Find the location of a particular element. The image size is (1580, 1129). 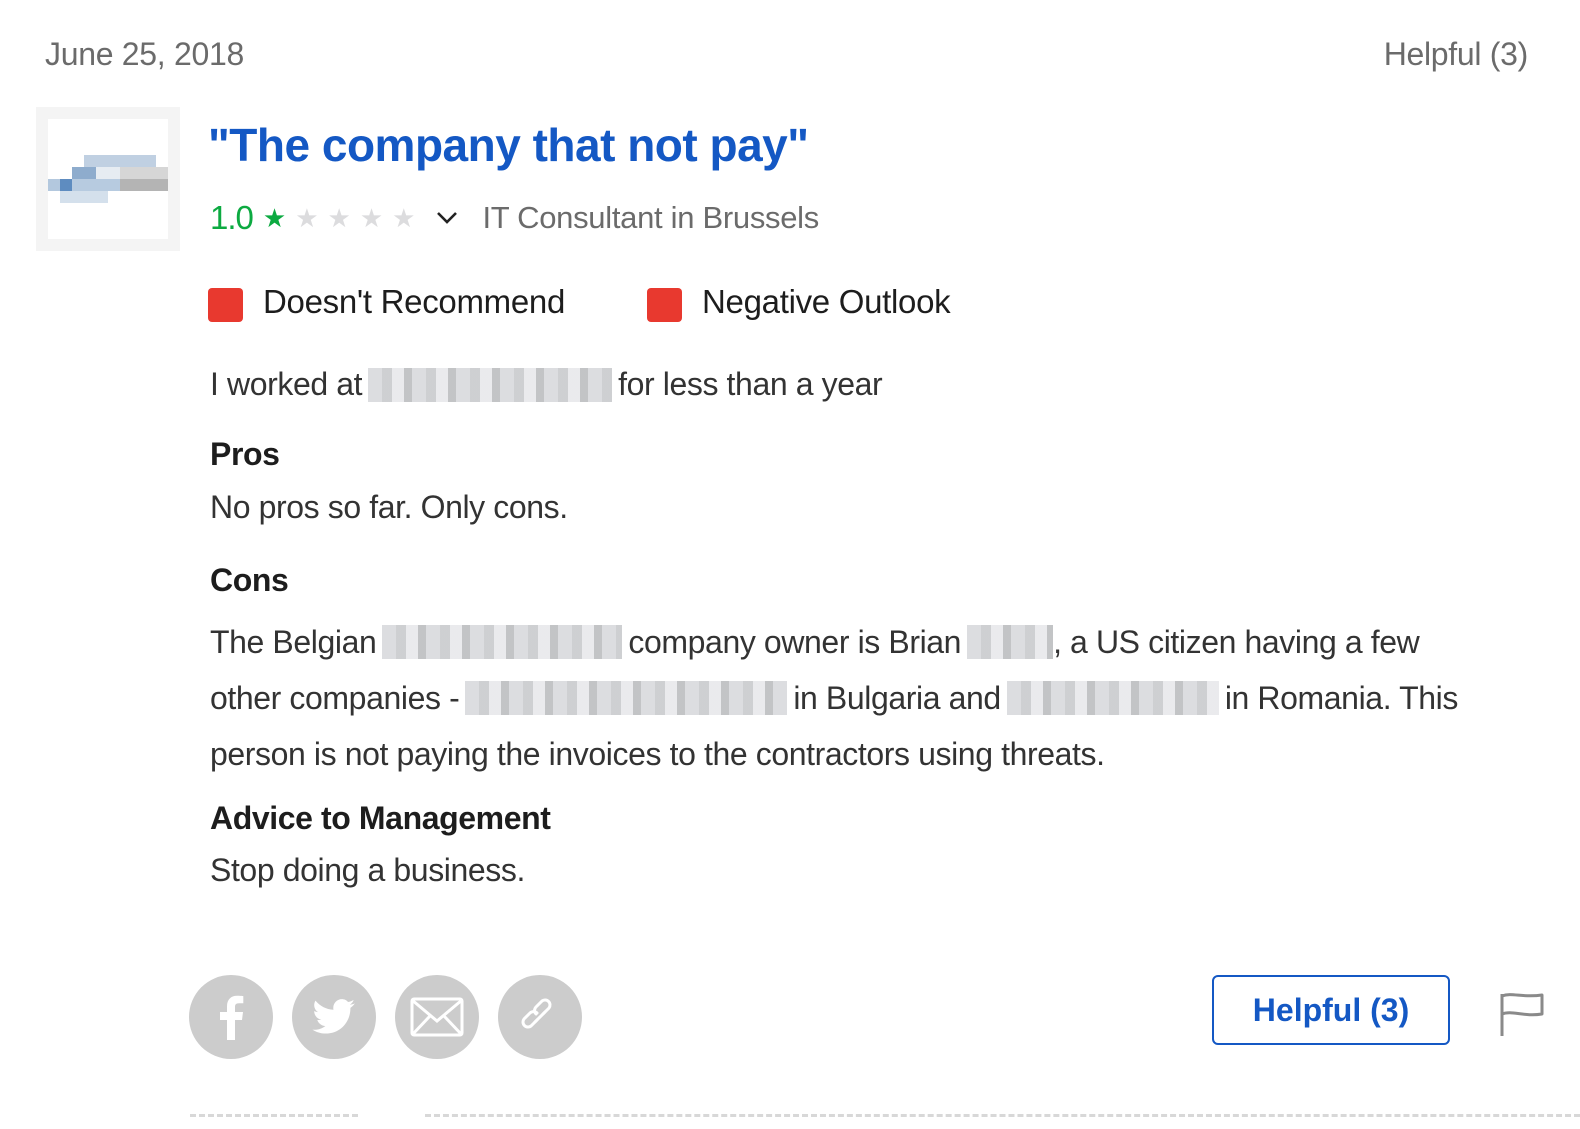

advice-text: Stop doing a business. is located at coordinates (367, 870).